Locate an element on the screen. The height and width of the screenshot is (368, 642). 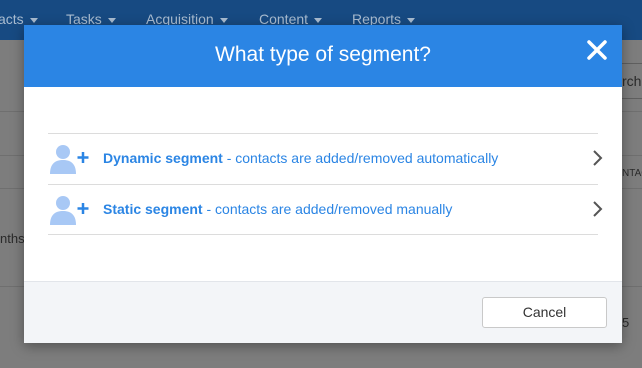
background-row-text: nths is located at coordinates (12, 238).